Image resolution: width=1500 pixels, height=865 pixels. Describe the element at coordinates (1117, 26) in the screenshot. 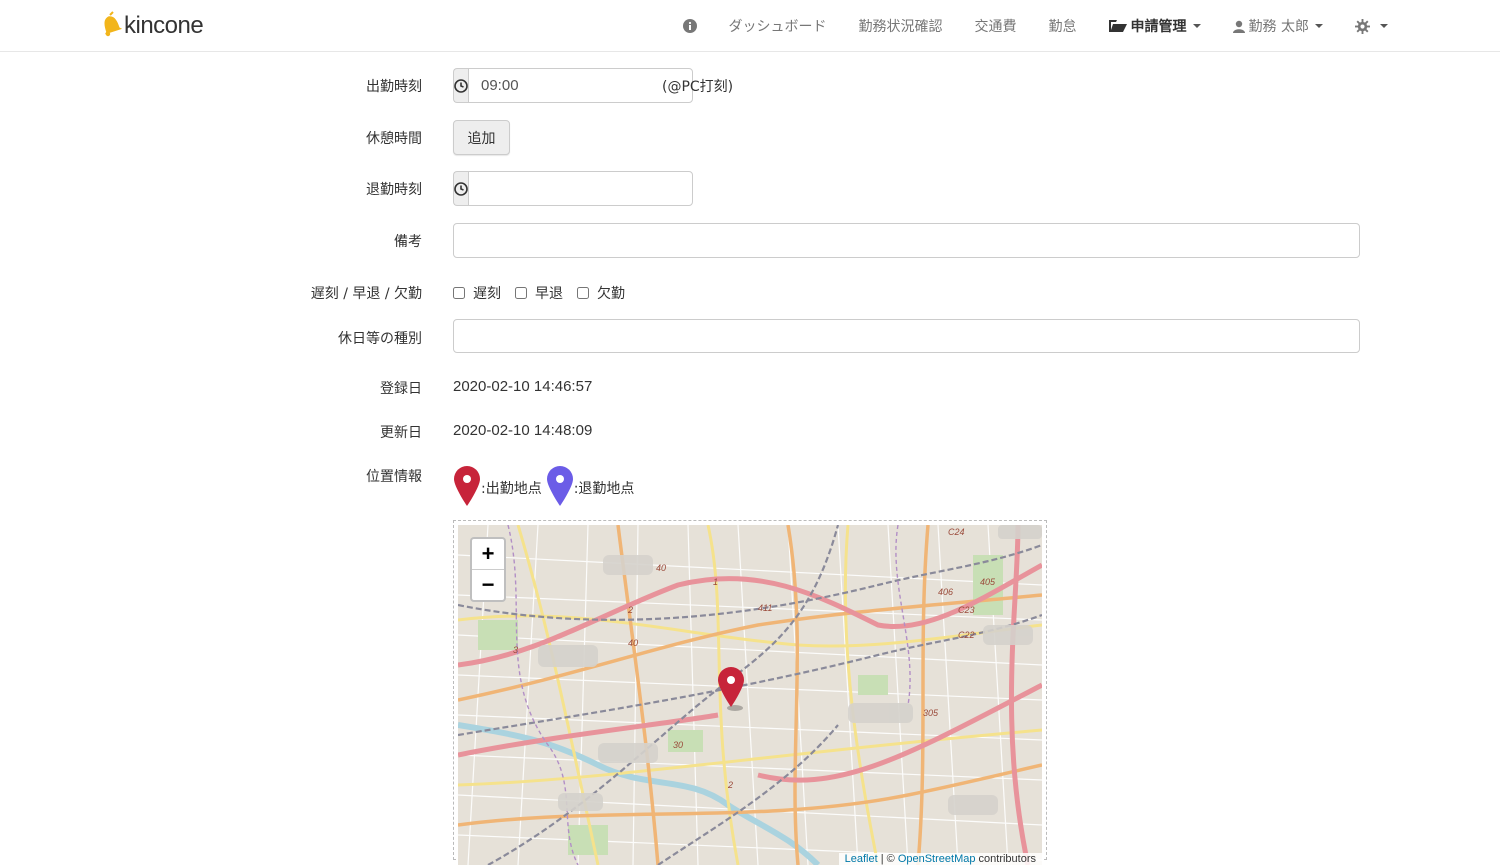

I see `folder-open-icon` at that location.